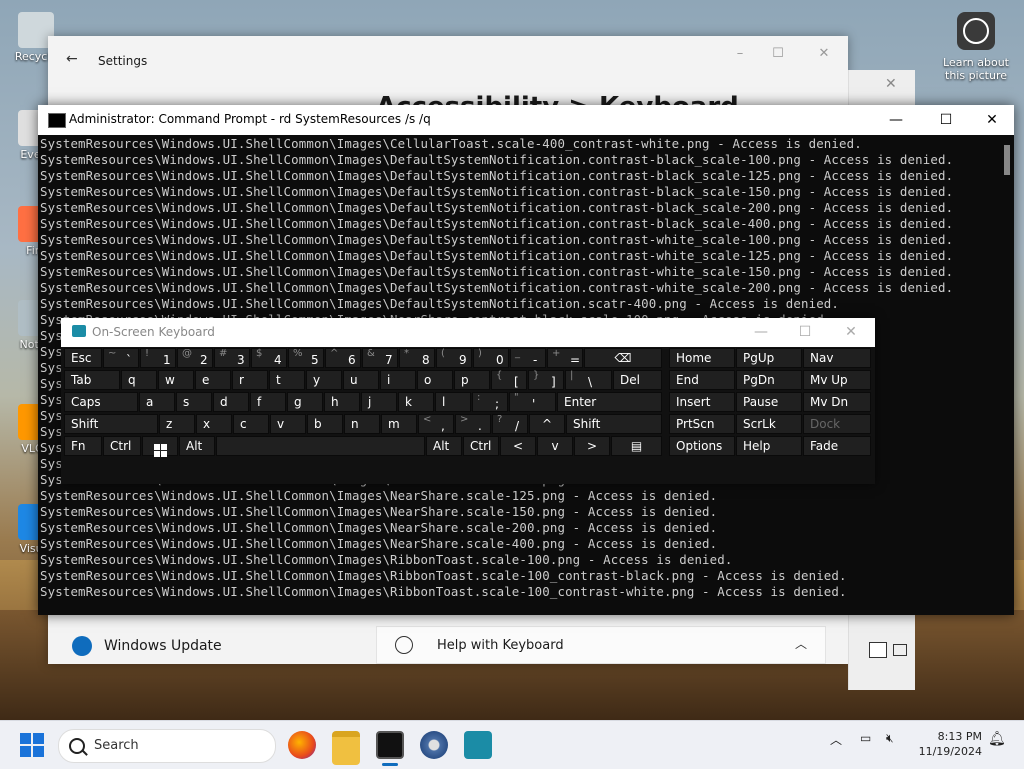  What do you see at coordinates (837, 402) in the screenshot?
I see `key-mvdn: Mv Dn` at bounding box center [837, 402].